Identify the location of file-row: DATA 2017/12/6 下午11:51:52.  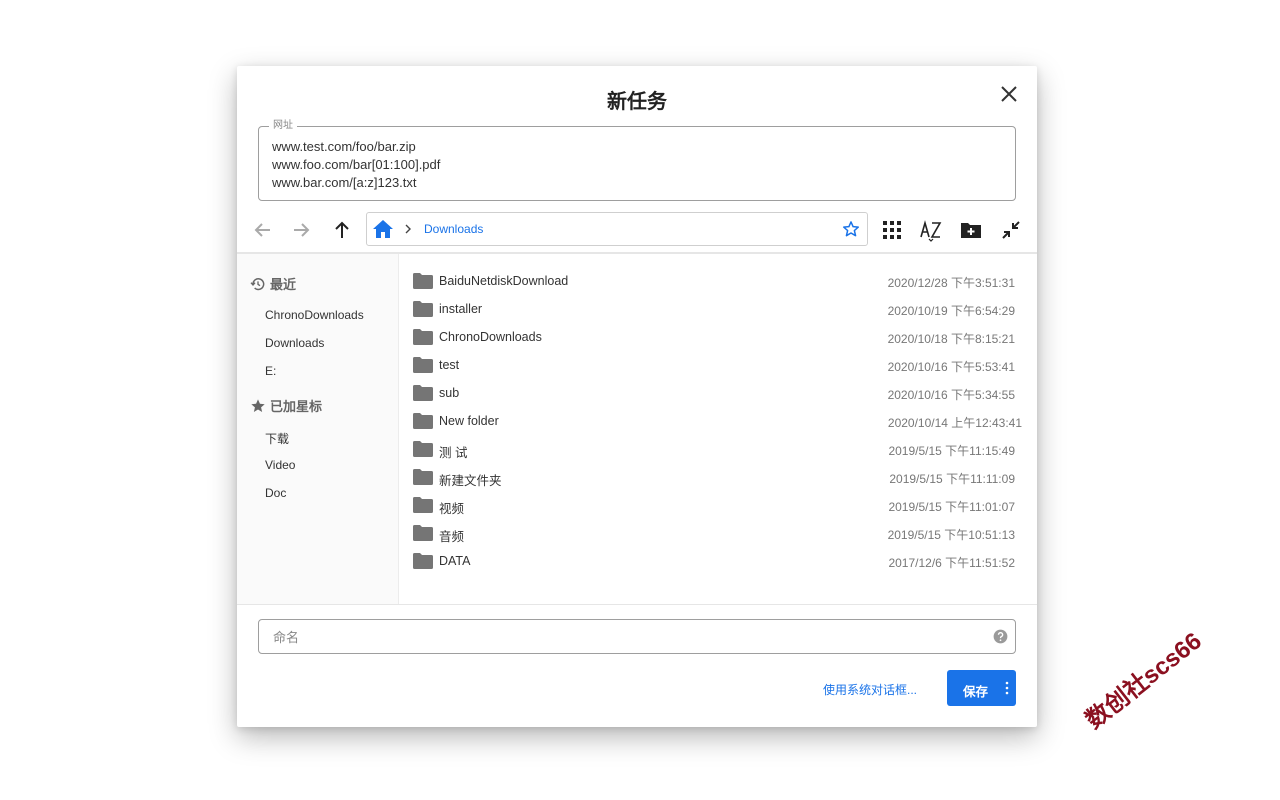
(717, 558).